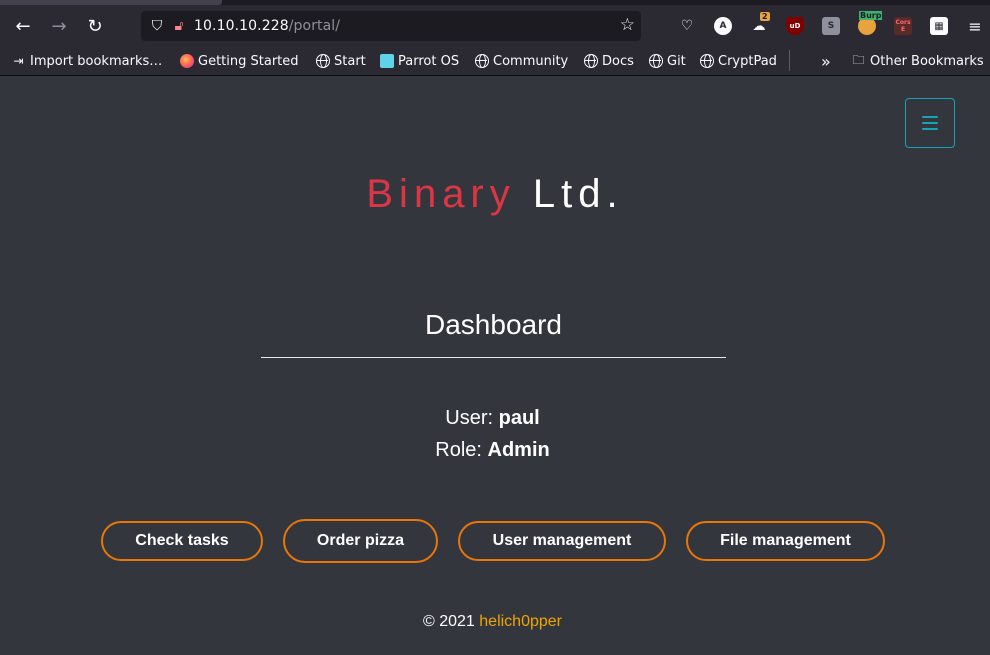 This screenshot has width=990, height=655. Describe the element at coordinates (518, 450) in the screenshot. I see `role-value: Admin` at that location.